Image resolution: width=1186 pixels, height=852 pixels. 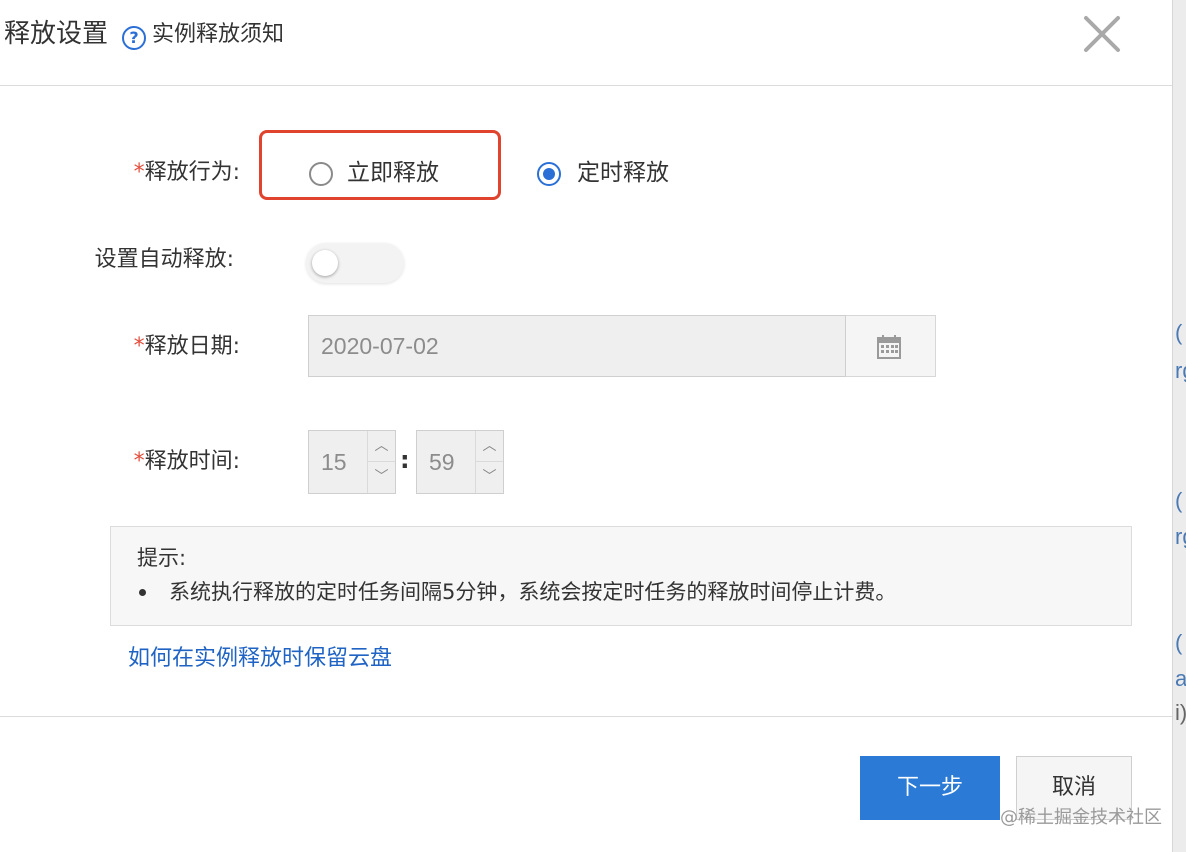 What do you see at coordinates (623, 173) in the screenshot?
I see `radio-scheduled-release-label: 定时释放` at bounding box center [623, 173].